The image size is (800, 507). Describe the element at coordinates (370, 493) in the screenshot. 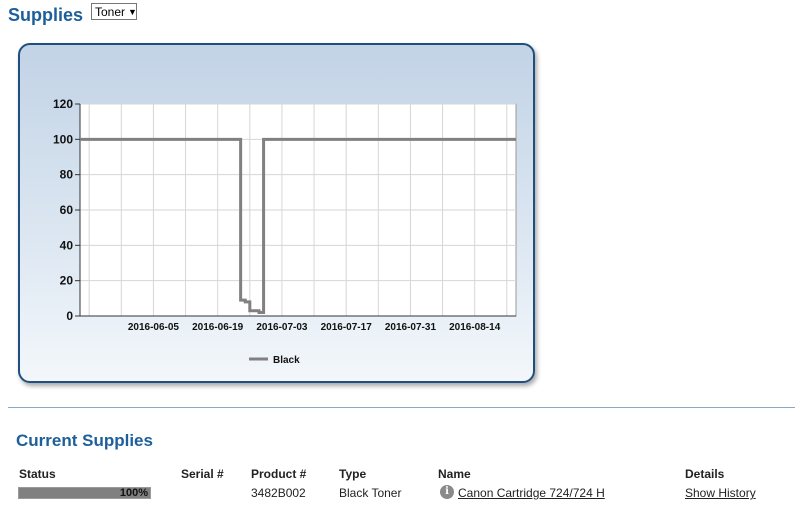

I see `supply-type-cell: Black Toner` at that location.